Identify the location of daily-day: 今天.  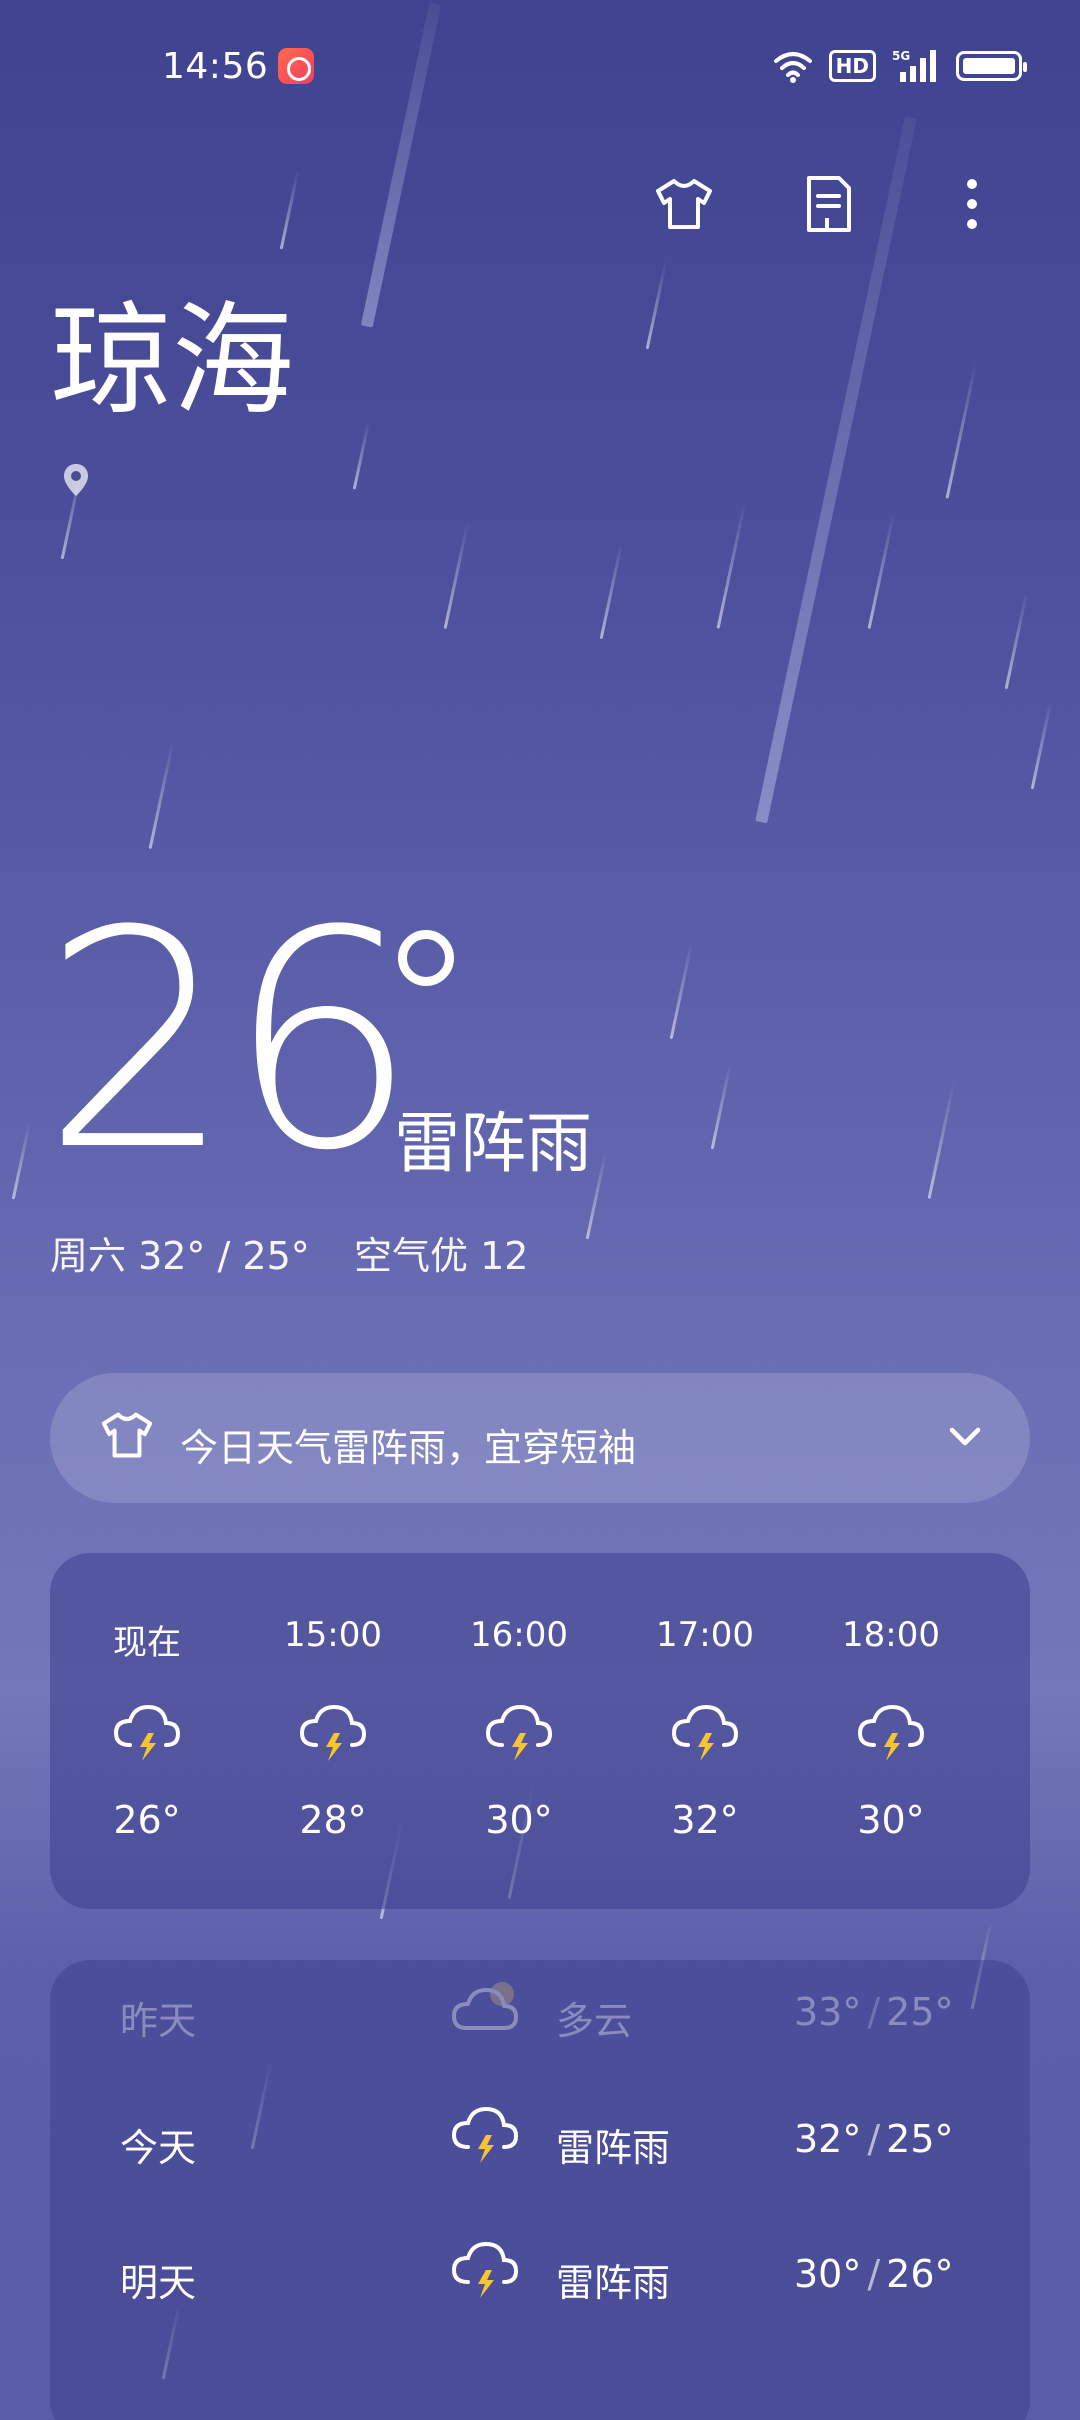
(158, 2148).